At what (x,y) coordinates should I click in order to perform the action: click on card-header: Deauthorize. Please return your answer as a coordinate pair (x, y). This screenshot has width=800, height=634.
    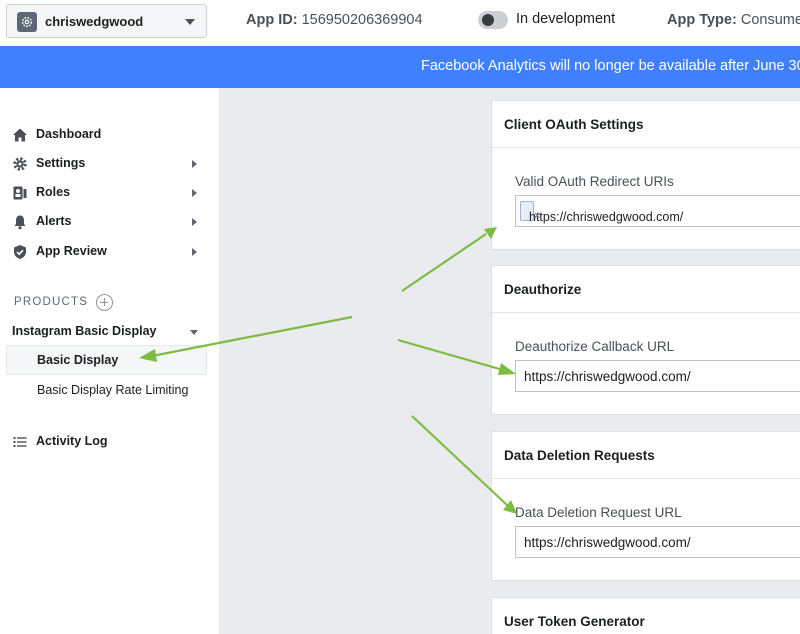
    Looking at the image, I should click on (646, 289).